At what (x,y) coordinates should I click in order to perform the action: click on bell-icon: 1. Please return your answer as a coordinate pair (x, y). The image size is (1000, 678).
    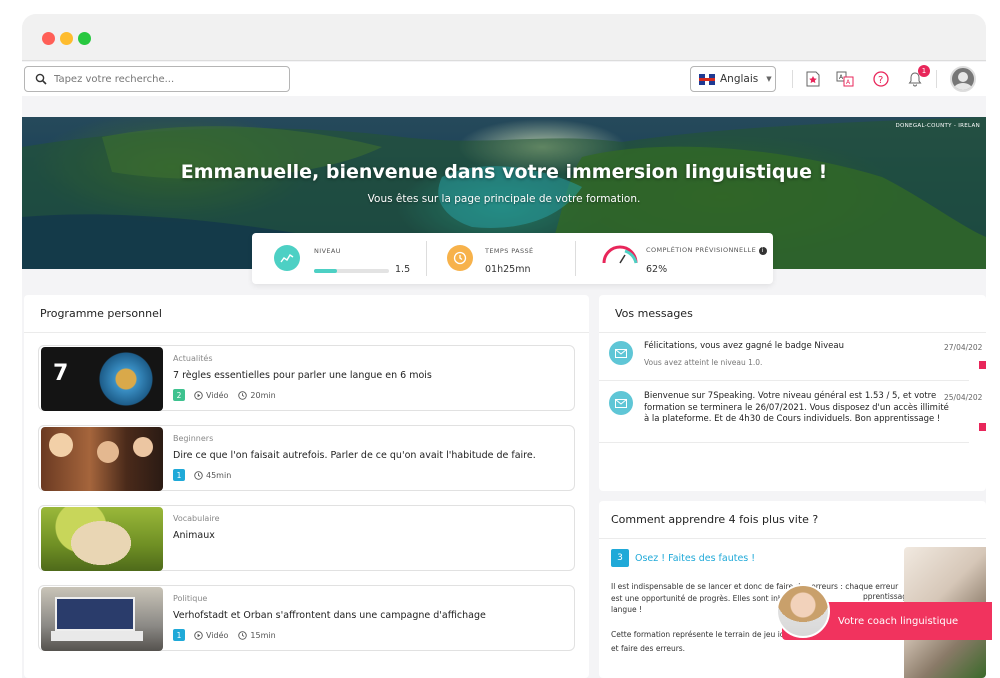
    Looking at the image, I should click on (918, 76).